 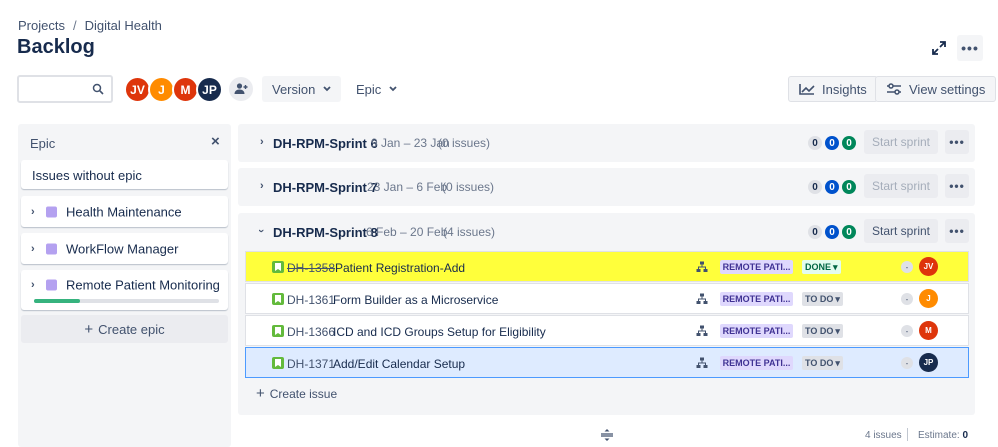 I want to click on assignee-avatar: JP, so click(x=928, y=362).